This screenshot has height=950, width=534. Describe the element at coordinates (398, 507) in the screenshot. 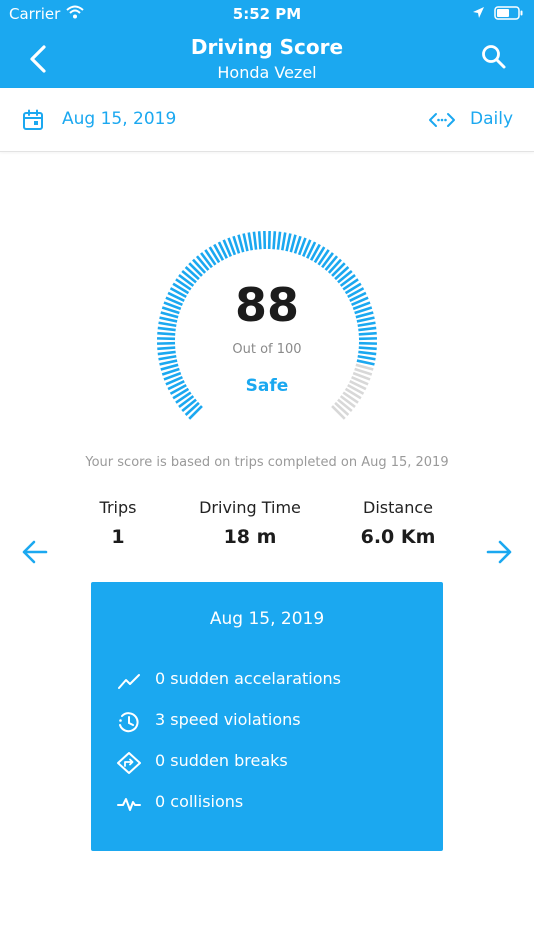

I see `distance-label: Distance` at that location.